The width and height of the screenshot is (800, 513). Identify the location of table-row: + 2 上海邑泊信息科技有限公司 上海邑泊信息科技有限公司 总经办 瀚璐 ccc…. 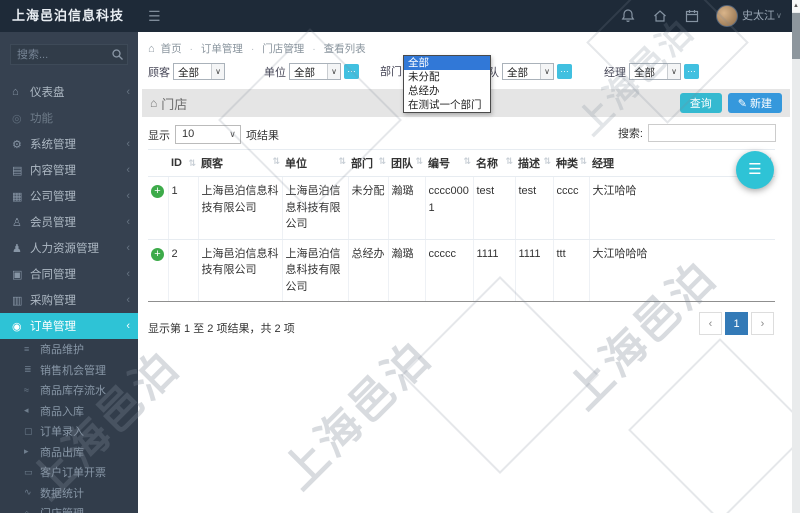
(461, 270).